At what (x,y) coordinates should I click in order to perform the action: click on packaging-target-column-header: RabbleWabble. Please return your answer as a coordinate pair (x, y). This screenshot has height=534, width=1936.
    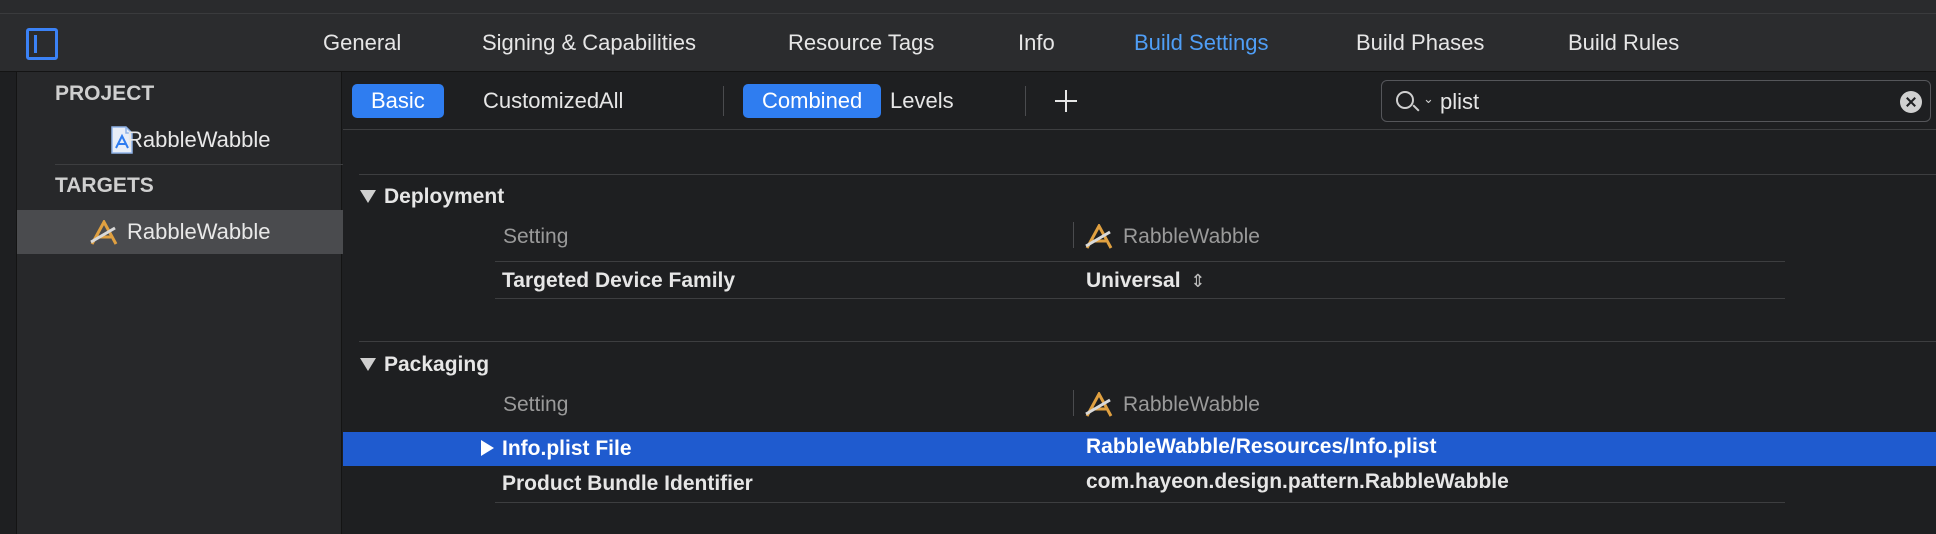
    Looking at the image, I should click on (1191, 404).